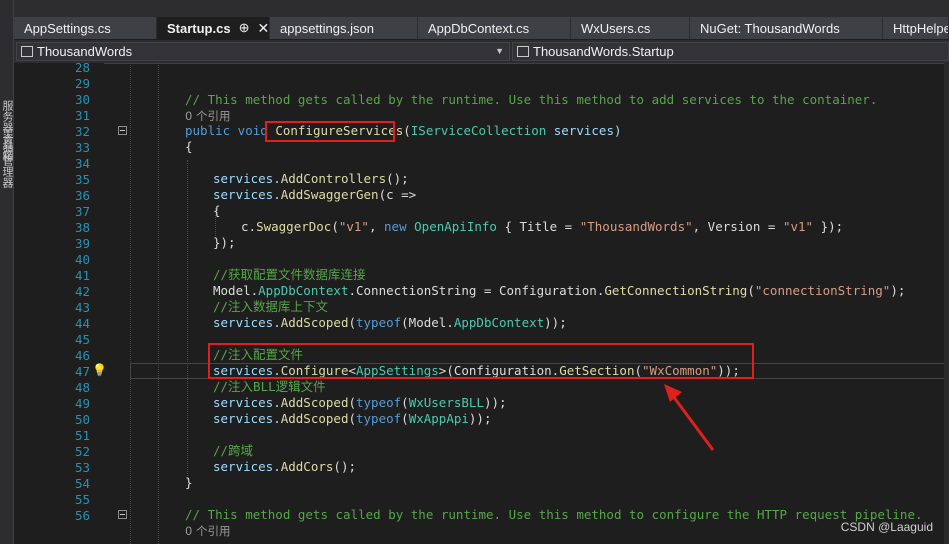 Image resolution: width=949 pixels, height=544 pixels. Describe the element at coordinates (427, 322) in the screenshot. I see `code-token: (Model.` at that location.